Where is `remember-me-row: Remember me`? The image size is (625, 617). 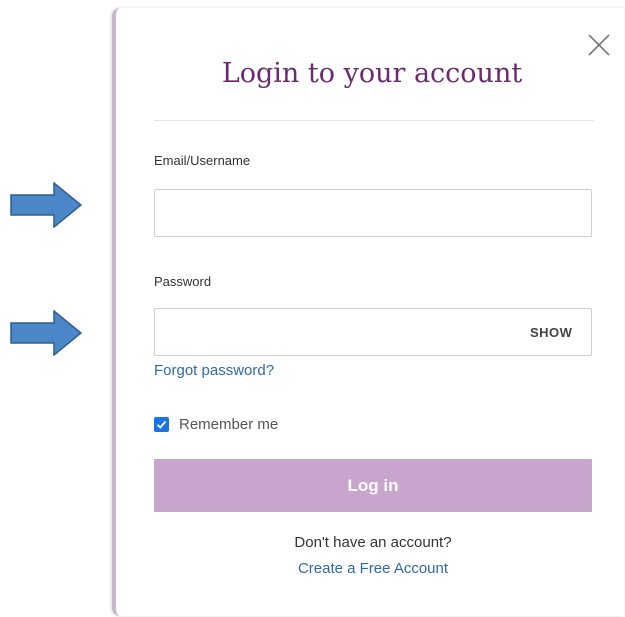
remember-me-row: Remember me is located at coordinates (216, 424).